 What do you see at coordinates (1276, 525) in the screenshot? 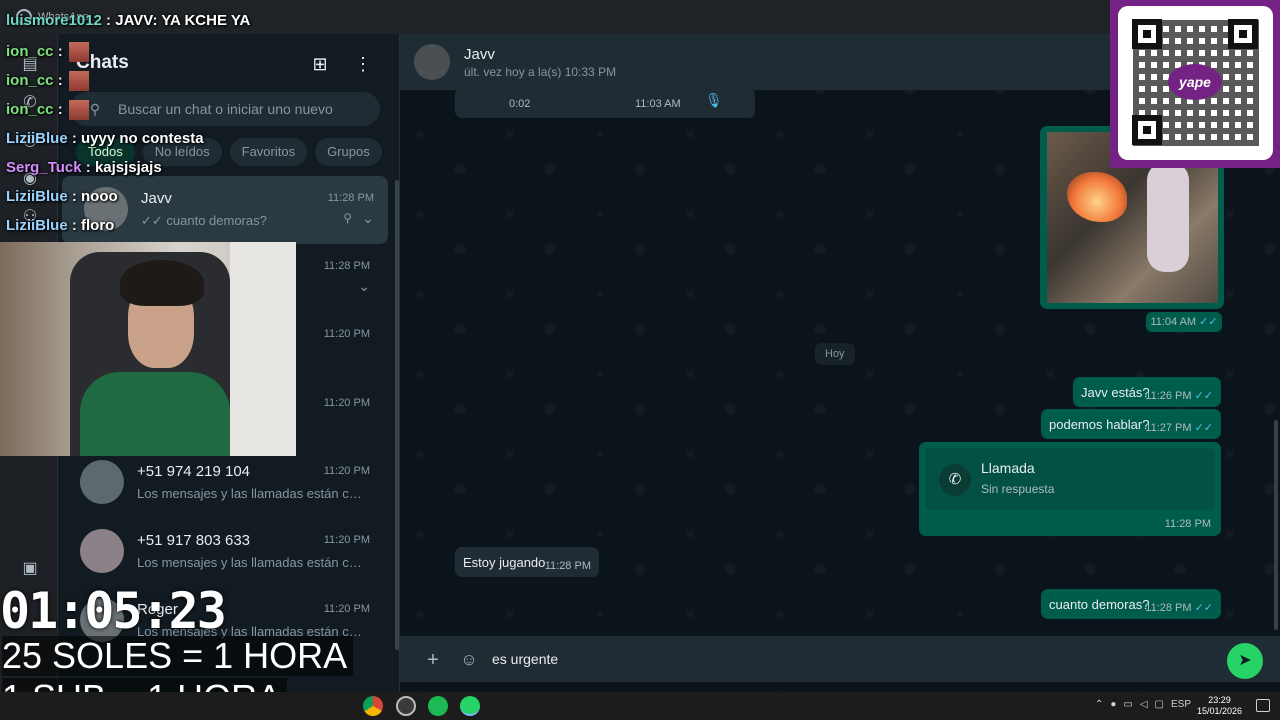
I see `conversation-scrollbar` at bounding box center [1276, 525].